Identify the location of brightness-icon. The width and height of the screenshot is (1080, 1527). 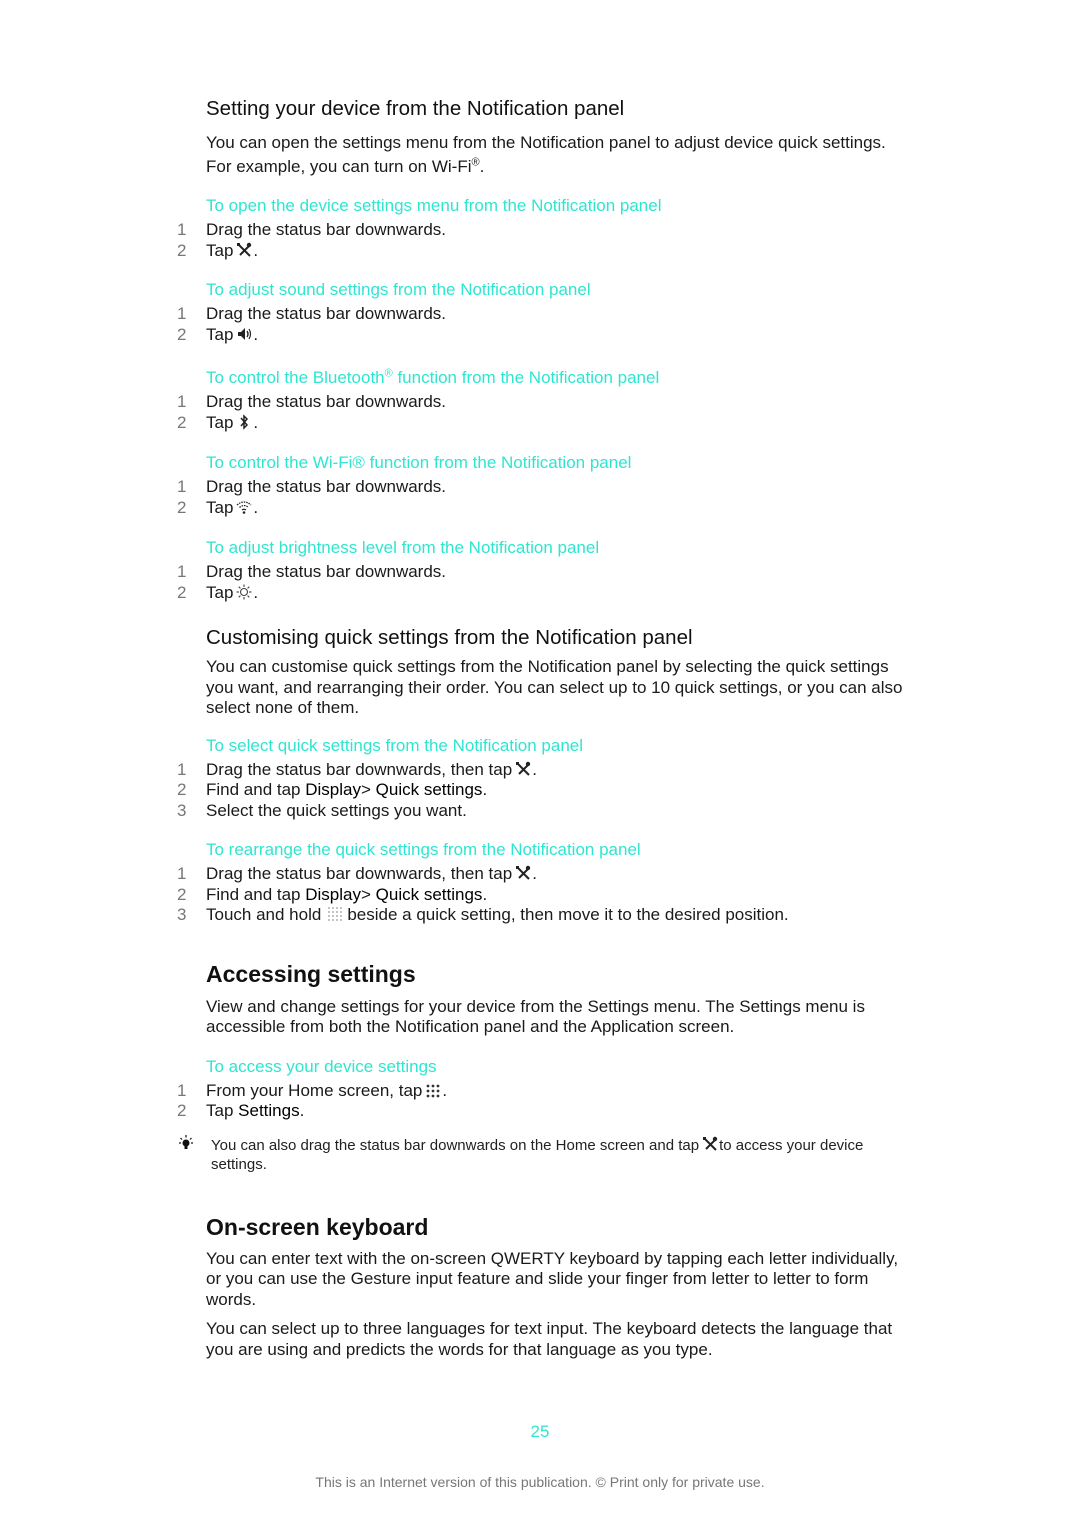
(244, 592).